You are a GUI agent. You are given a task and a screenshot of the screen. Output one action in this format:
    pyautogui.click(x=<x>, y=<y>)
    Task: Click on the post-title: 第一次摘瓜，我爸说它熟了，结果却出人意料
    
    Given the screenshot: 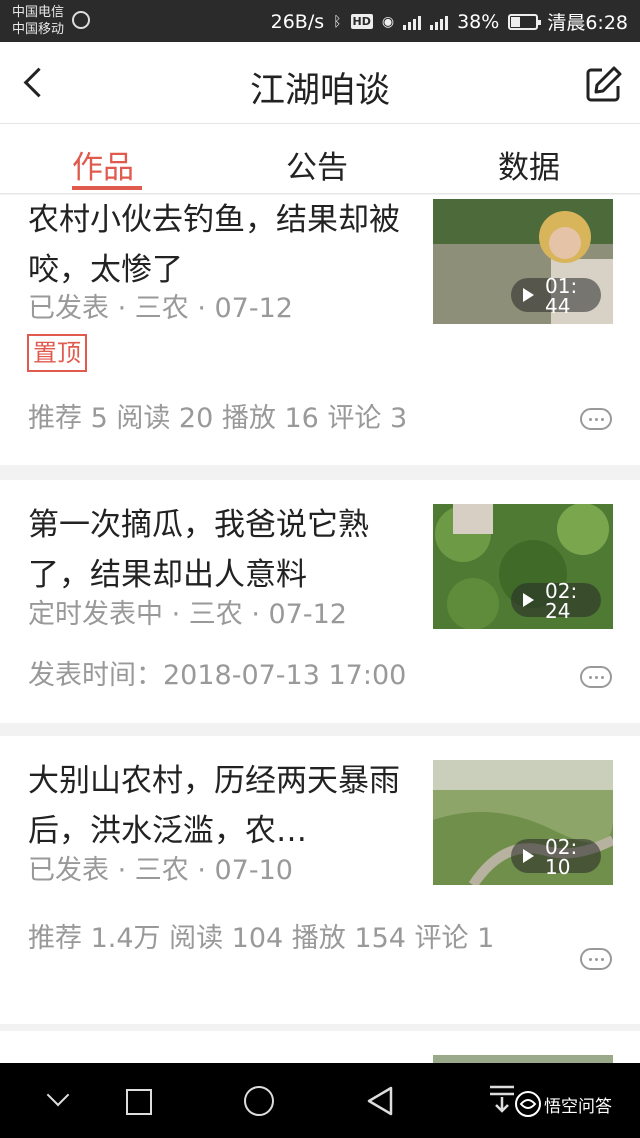 What is the action you would take?
    pyautogui.click(x=218, y=550)
    